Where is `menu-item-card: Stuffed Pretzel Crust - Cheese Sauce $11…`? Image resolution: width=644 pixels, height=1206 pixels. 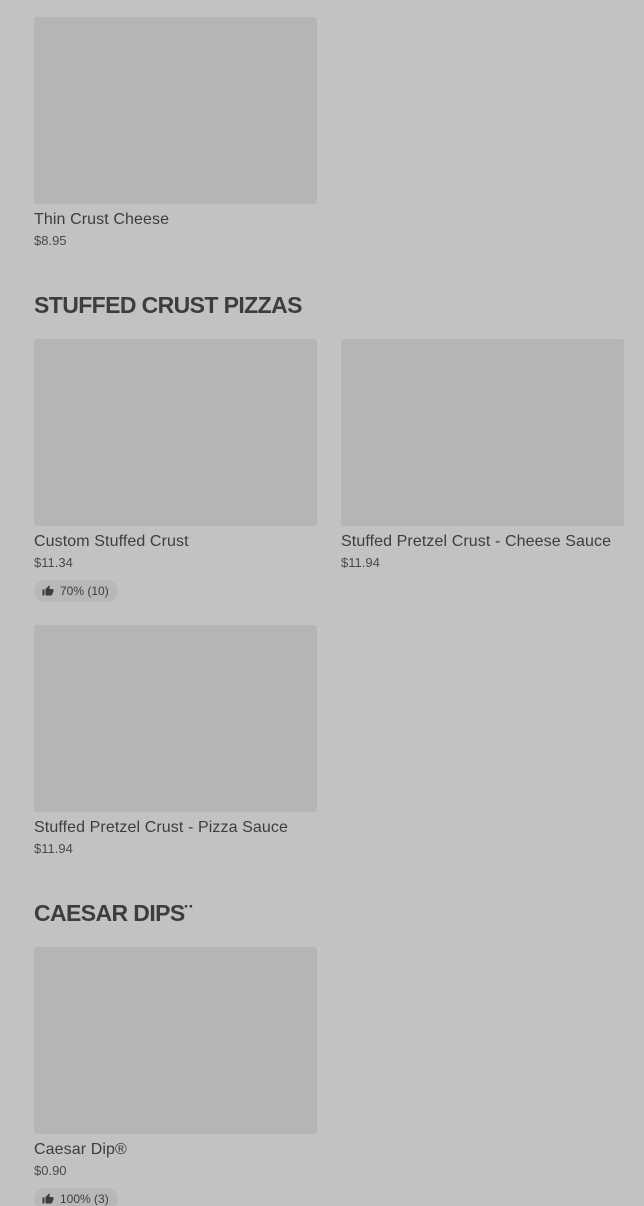
menu-item-card: Stuffed Pretzel Crust - Cheese Sauce $11… is located at coordinates (482, 455).